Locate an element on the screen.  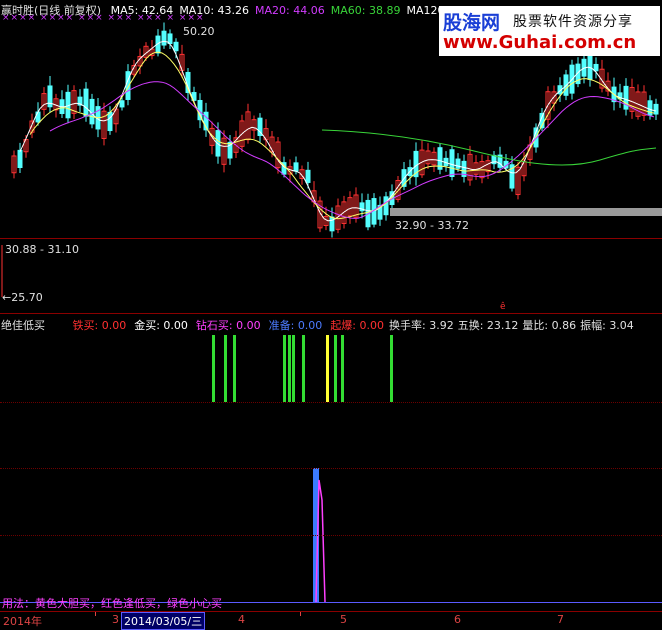
indicator-item: 金买: 0.00 is located at coordinates (161, 325).